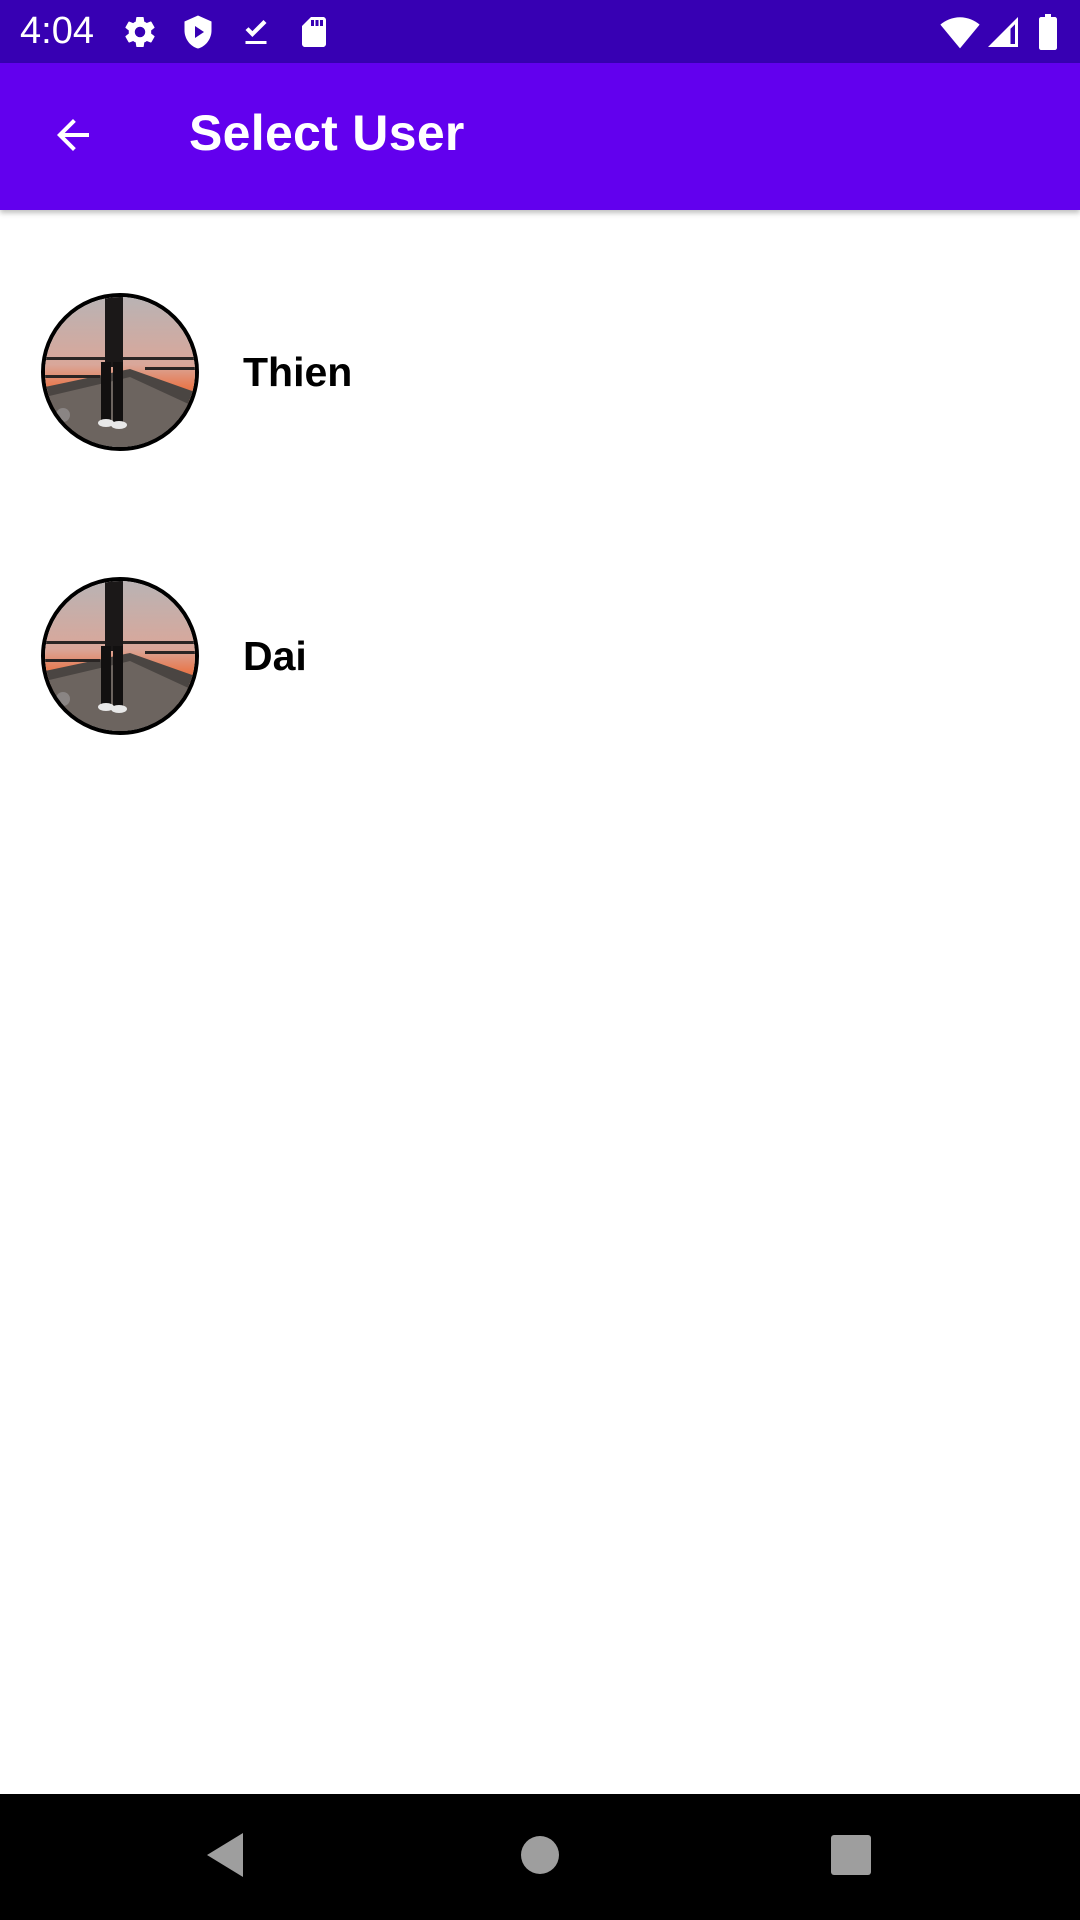 The image size is (1080, 1920). What do you see at coordinates (275, 656) in the screenshot?
I see `user-name: Dai` at bounding box center [275, 656].